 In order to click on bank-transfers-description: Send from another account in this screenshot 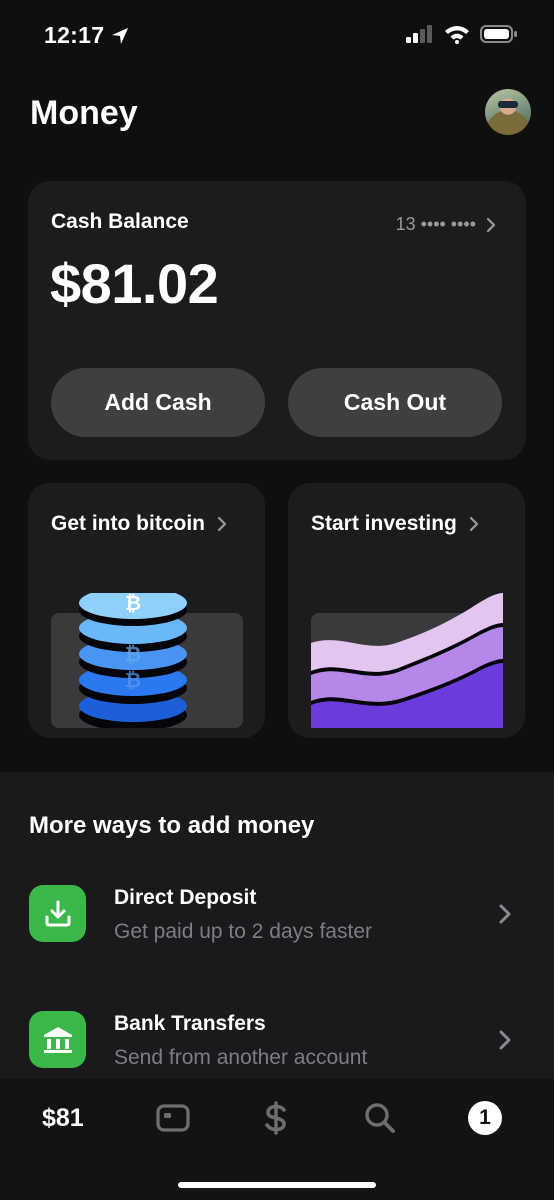, I will do `click(241, 1057)`.